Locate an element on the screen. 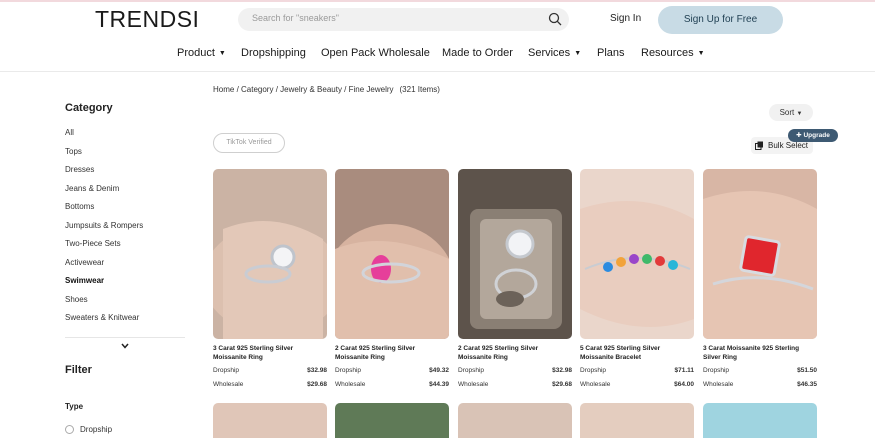 Image resolution: width=875 pixels, height=438 pixels. search-input: Search for "sneakers" is located at coordinates (295, 18).